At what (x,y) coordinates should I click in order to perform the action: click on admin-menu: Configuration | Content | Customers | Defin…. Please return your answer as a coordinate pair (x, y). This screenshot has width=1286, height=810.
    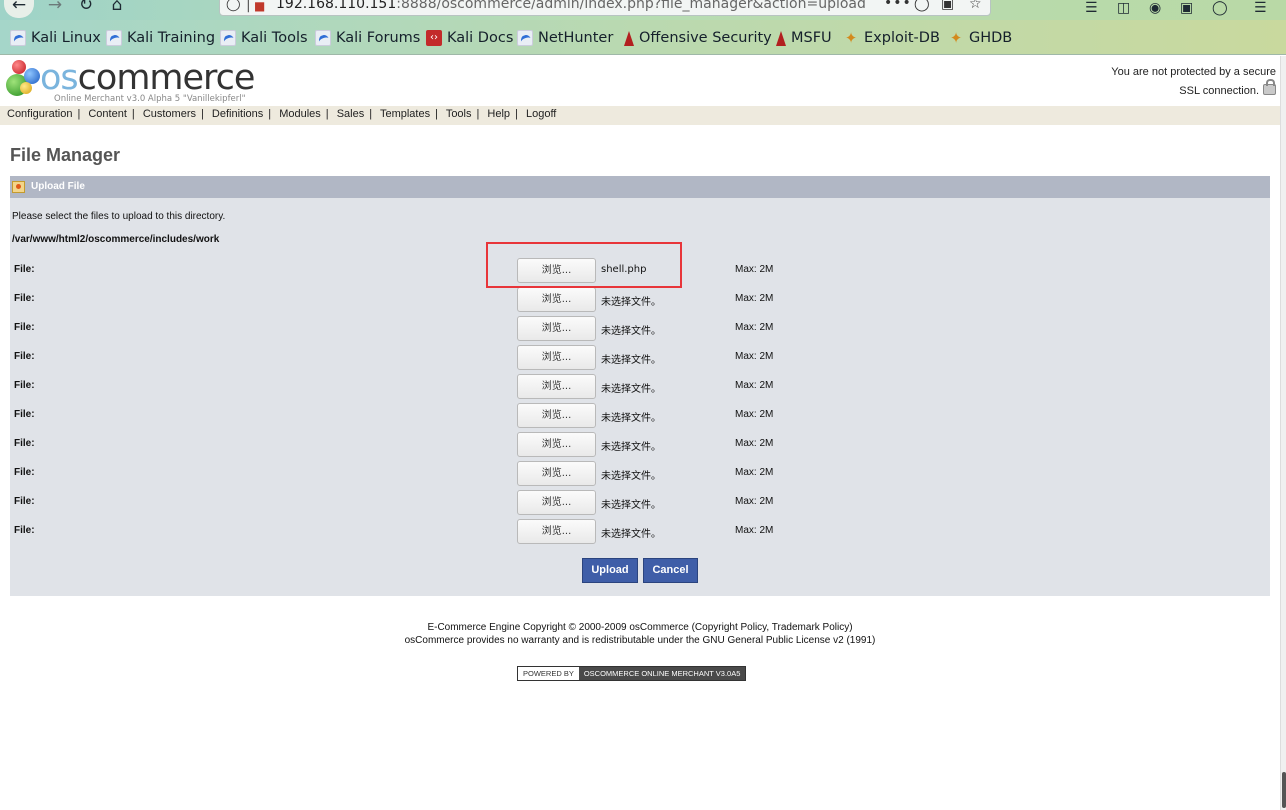
    Looking at the image, I should click on (640, 115).